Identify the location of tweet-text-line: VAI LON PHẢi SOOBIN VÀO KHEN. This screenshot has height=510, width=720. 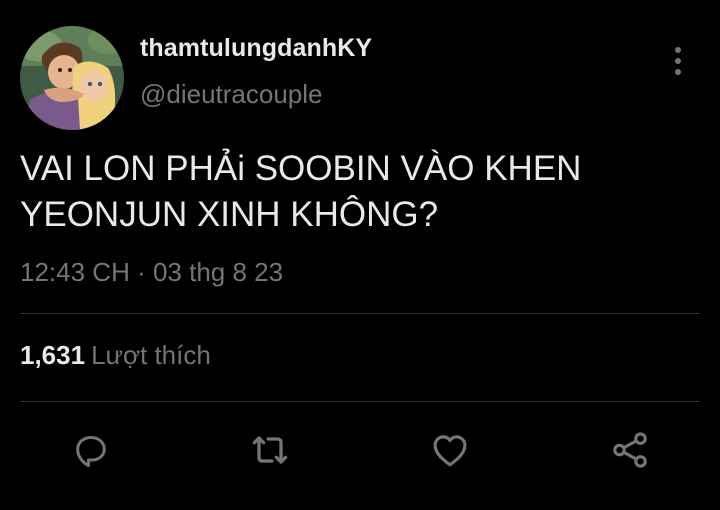
(301, 168).